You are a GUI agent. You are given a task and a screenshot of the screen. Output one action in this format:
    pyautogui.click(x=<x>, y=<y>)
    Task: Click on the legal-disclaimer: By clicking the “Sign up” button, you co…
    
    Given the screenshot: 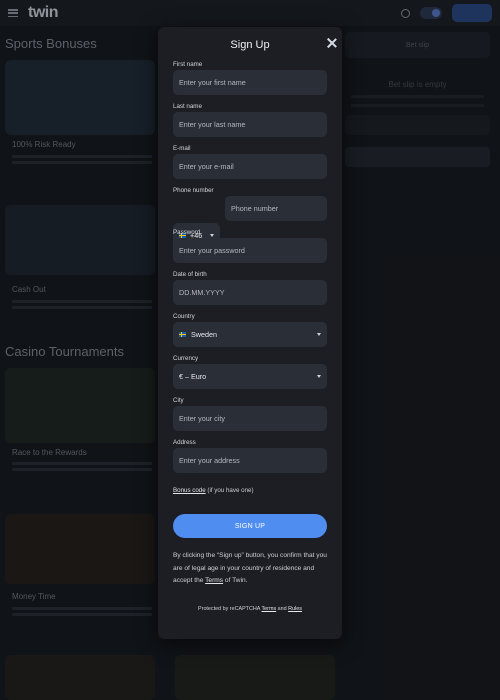 What is the action you would take?
    pyautogui.click(x=253, y=569)
    